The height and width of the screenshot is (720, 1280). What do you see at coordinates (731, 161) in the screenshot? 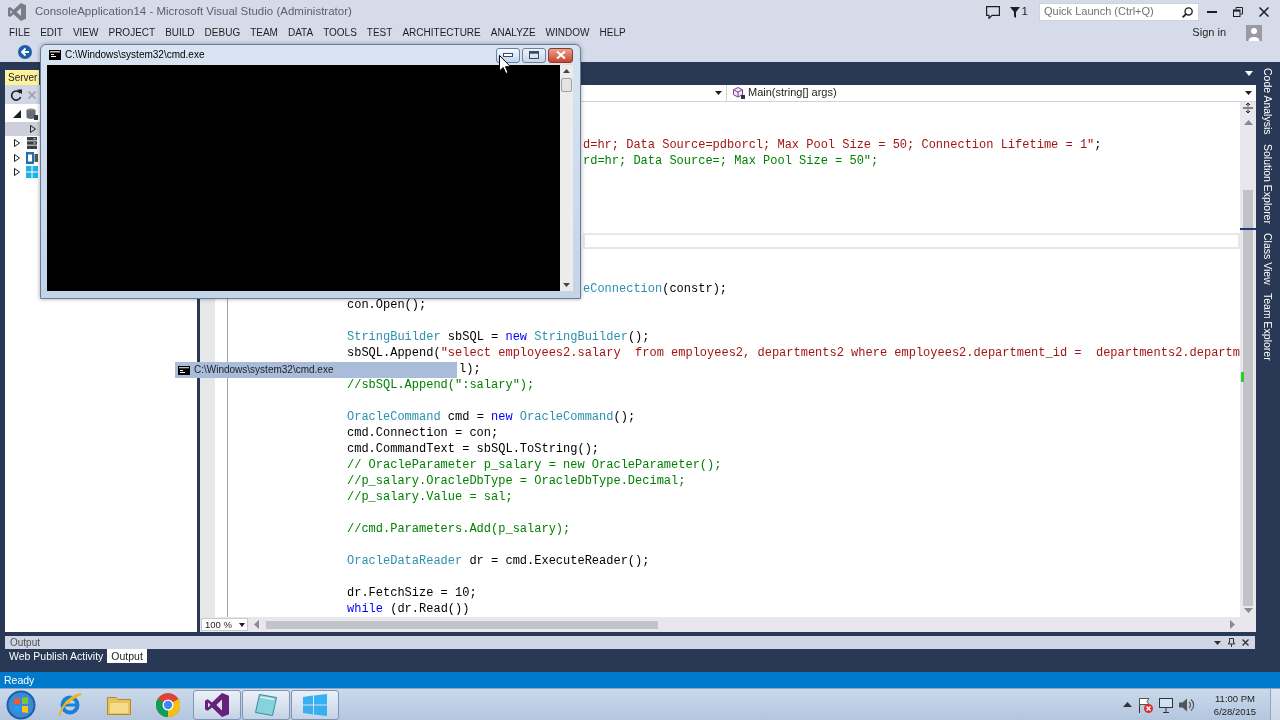
I see `code-line: rd=hr; Data Source=; Max Pool Size = 50";` at bounding box center [731, 161].